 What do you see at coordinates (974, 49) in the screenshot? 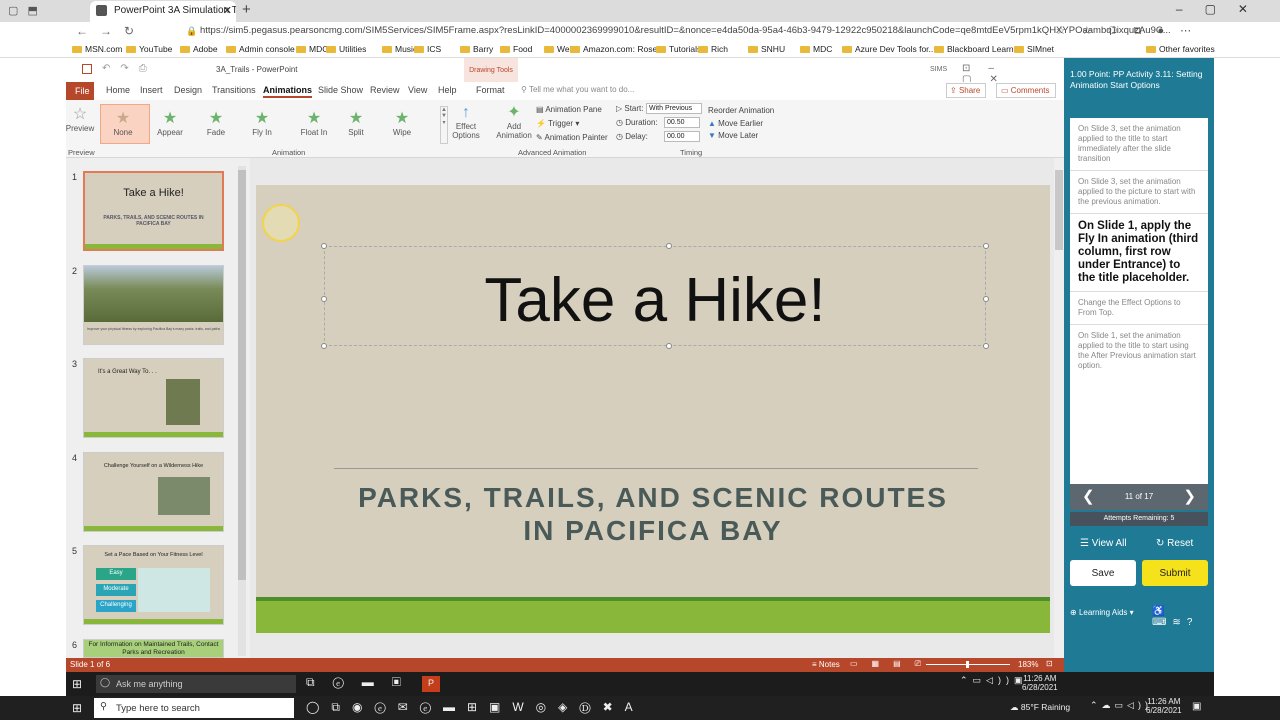
I see `bookmark-item: Blackboard Learn` at bounding box center [974, 49].